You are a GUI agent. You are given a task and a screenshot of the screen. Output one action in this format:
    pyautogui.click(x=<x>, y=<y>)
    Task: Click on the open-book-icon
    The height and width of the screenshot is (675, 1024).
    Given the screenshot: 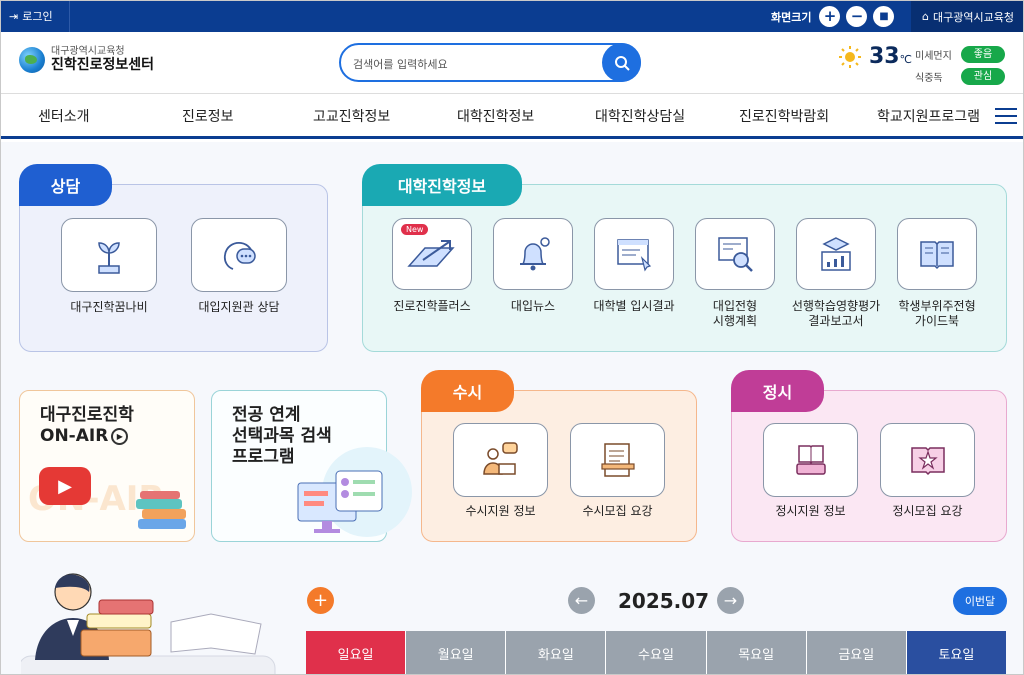 What is the action you would take?
    pyautogui.click(x=937, y=255)
    